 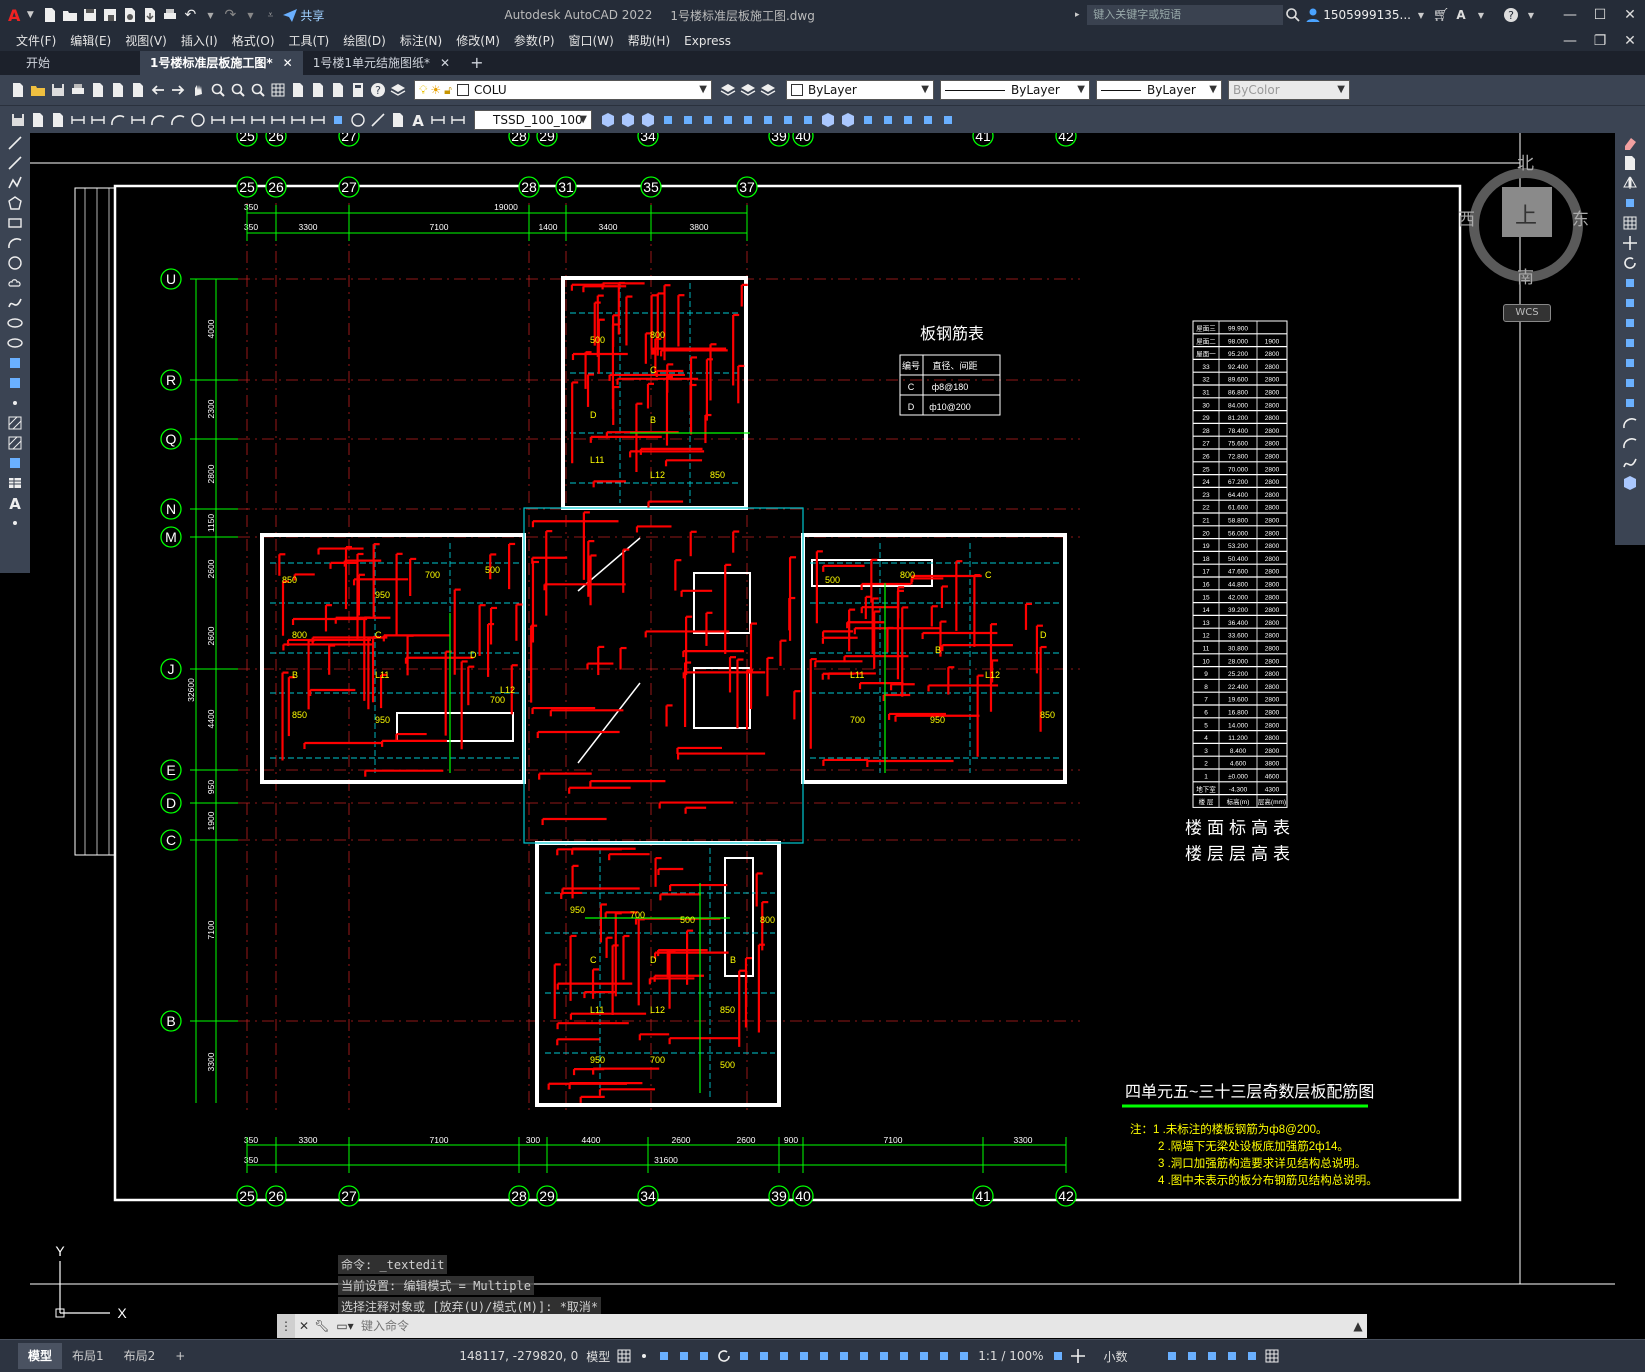 What do you see at coordinates (828, 120) in the screenshot?
I see `cube-3d-view-icon` at bounding box center [828, 120].